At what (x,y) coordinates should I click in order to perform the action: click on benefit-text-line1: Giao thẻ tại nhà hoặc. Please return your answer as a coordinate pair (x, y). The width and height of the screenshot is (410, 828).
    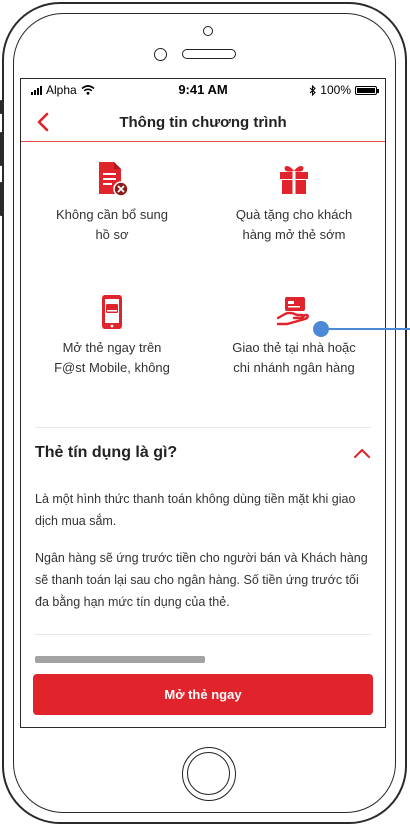
    Looking at the image, I should click on (294, 347).